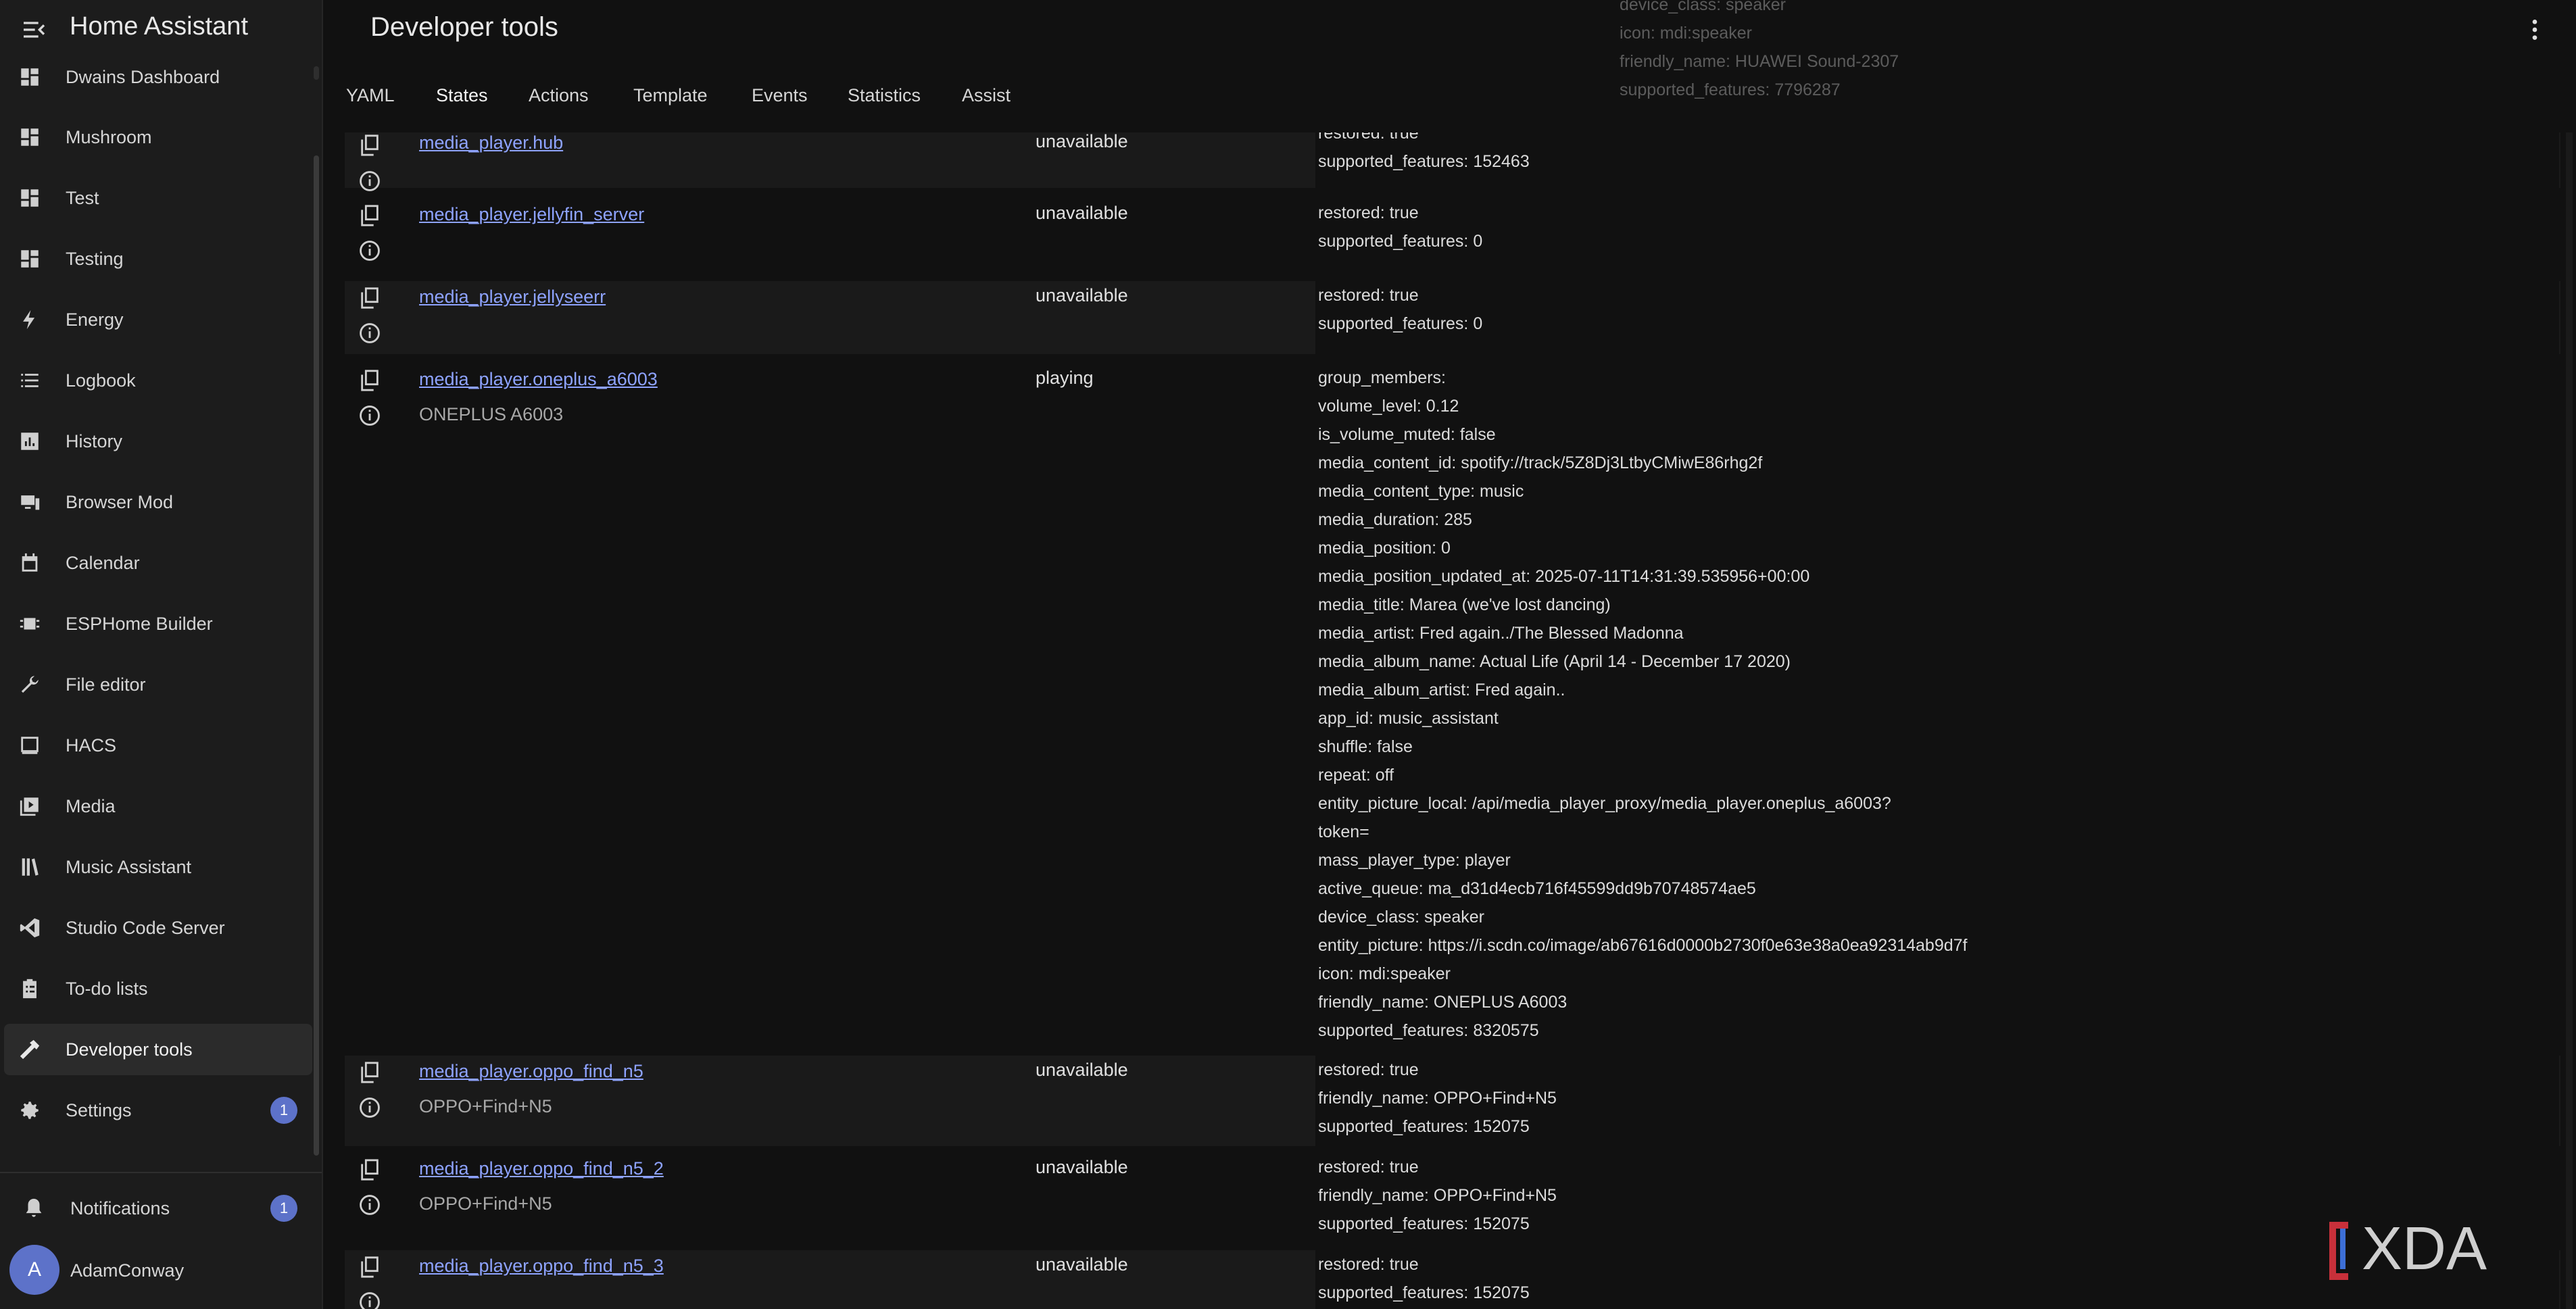  What do you see at coordinates (1415, 860) in the screenshot?
I see `attribute-line: mass_player_type: player` at bounding box center [1415, 860].